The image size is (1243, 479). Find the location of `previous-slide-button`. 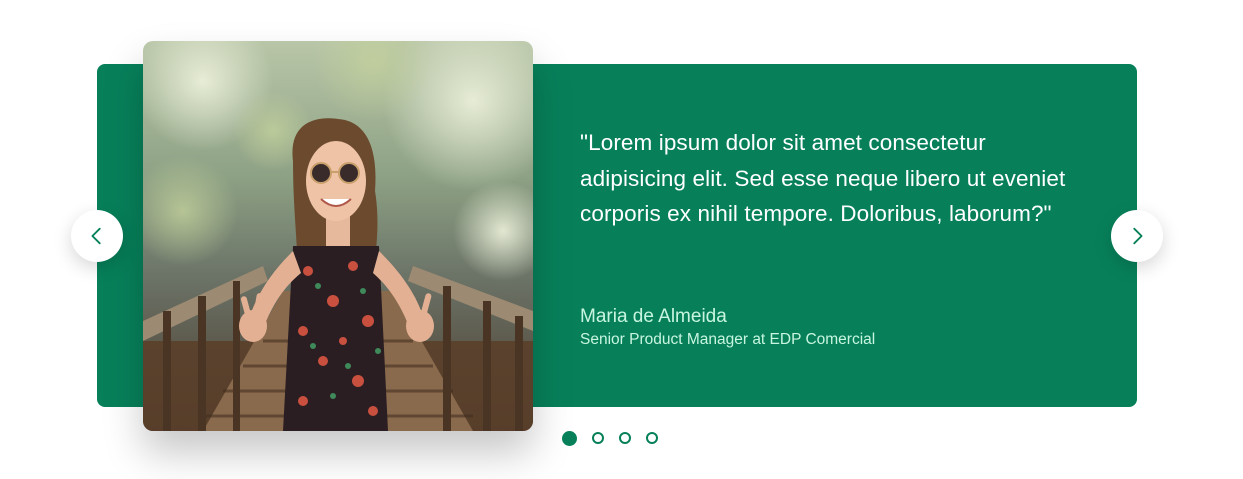

previous-slide-button is located at coordinates (97, 236).